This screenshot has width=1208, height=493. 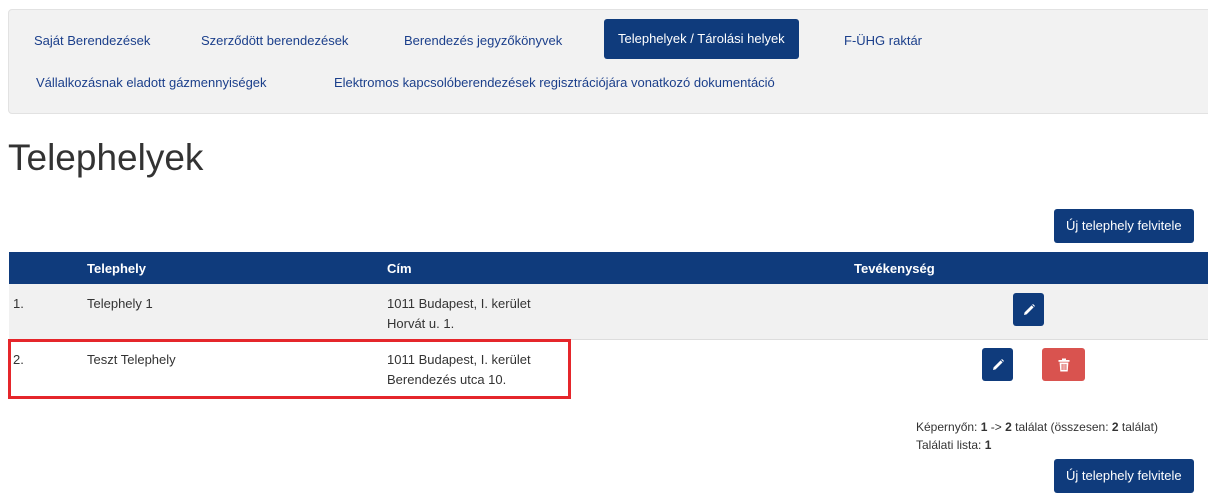 I want to click on pager-list: Találati lista: 1, so click(x=1037, y=445).